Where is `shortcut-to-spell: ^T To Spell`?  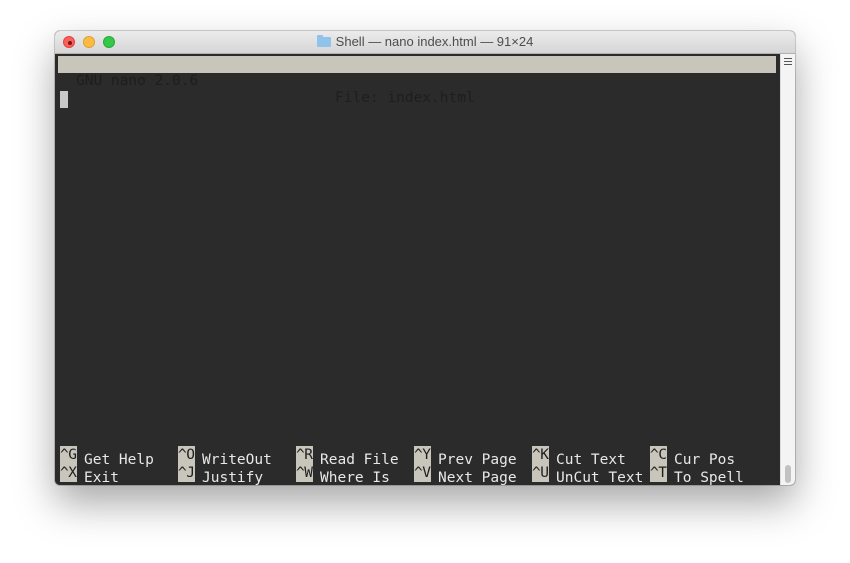 shortcut-to-spell: ^T To Spell is located at coordinates (697, 474).